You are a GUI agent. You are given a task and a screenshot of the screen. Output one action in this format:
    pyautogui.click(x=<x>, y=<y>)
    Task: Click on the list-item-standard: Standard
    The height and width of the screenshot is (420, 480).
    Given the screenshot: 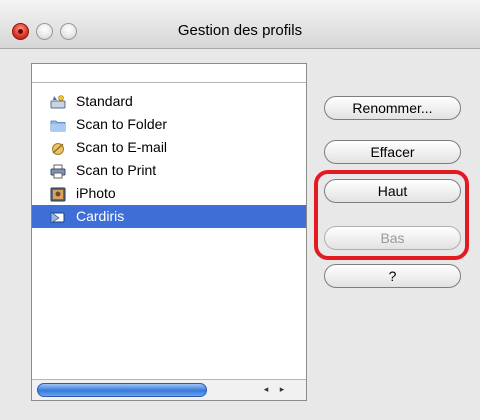 What is the action you would take?
    pyautogui.click(x=169, y=101)
    